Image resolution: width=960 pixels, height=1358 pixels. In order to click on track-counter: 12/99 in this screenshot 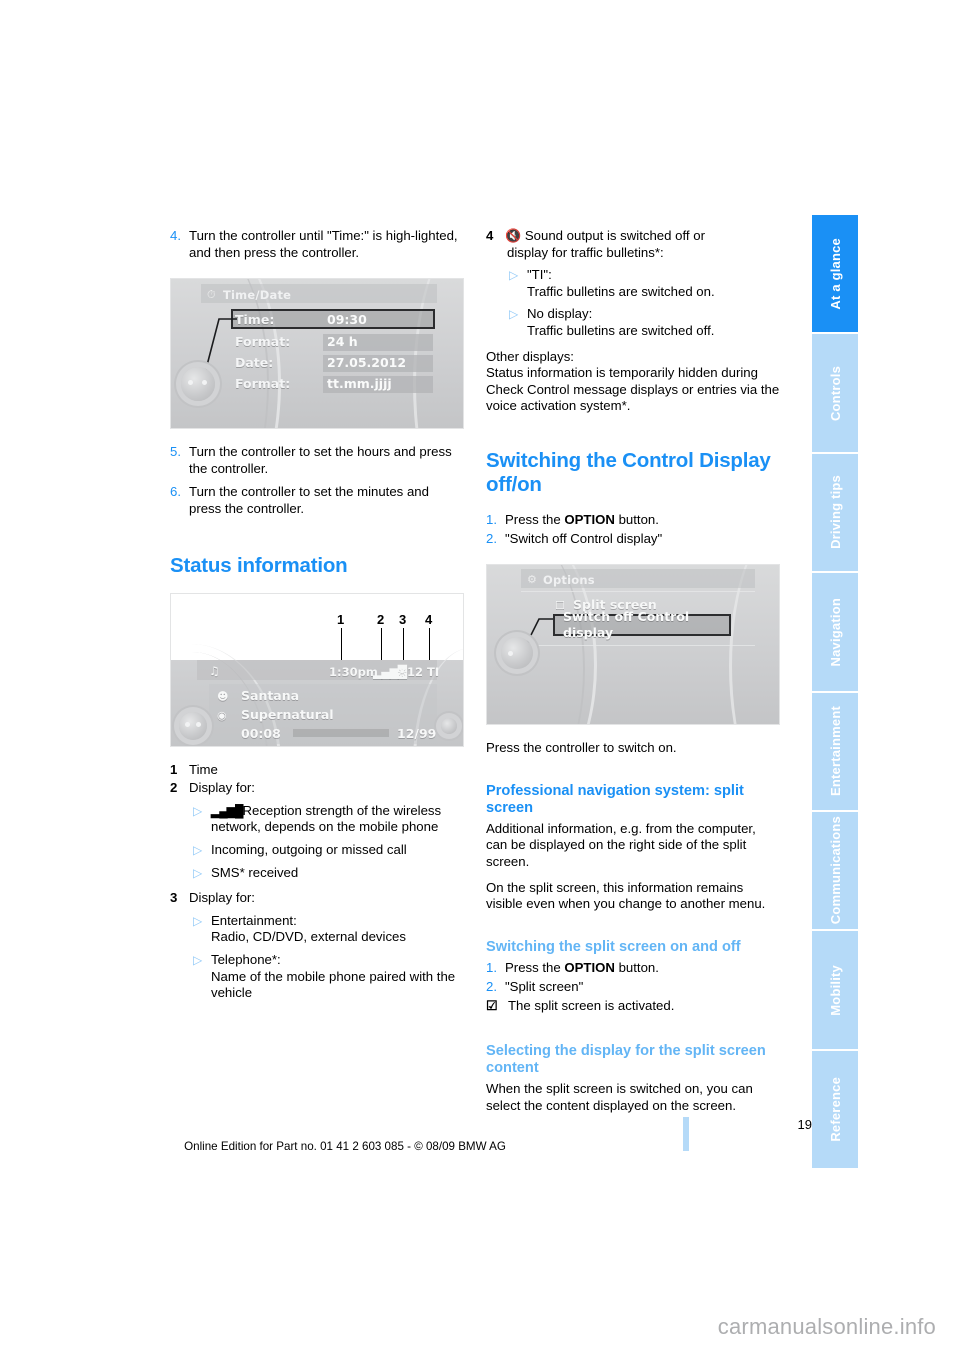, I will do `click(417, 733)`.